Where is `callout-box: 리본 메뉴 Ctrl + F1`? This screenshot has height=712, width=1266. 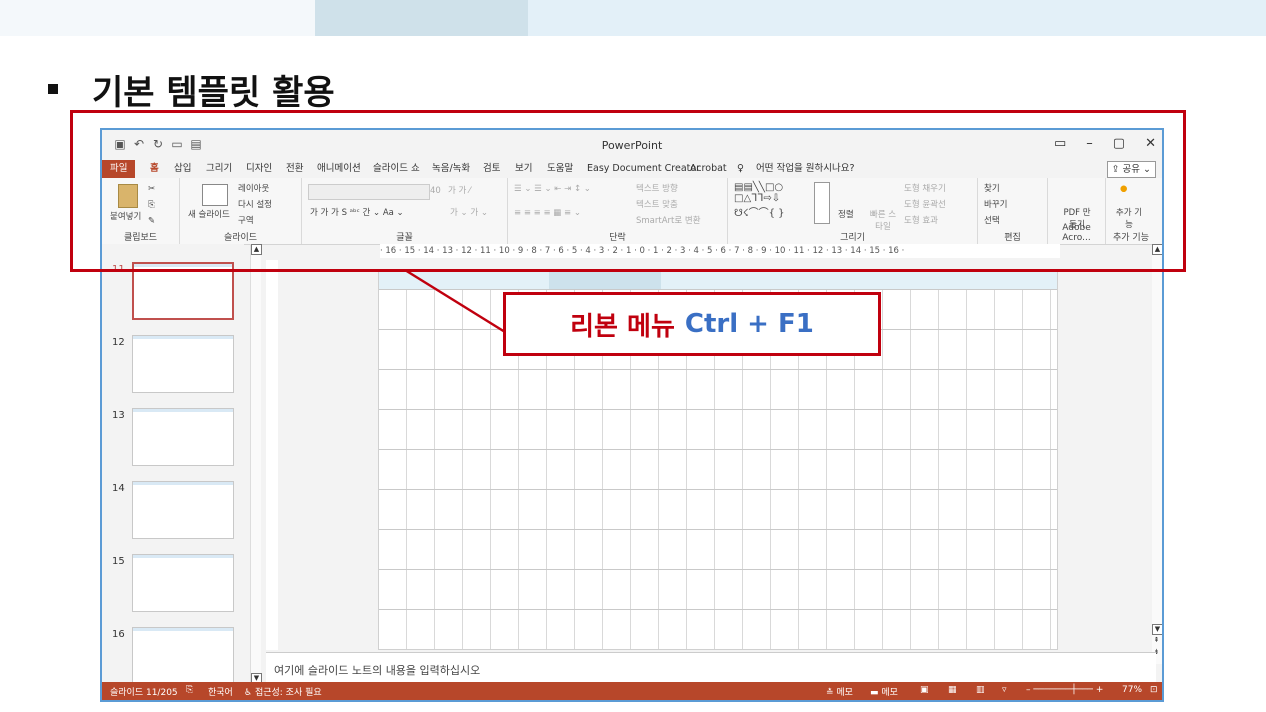
callout-box: 리본 메뉴 Ctrl + F1 is located at coordinates (692, 324).